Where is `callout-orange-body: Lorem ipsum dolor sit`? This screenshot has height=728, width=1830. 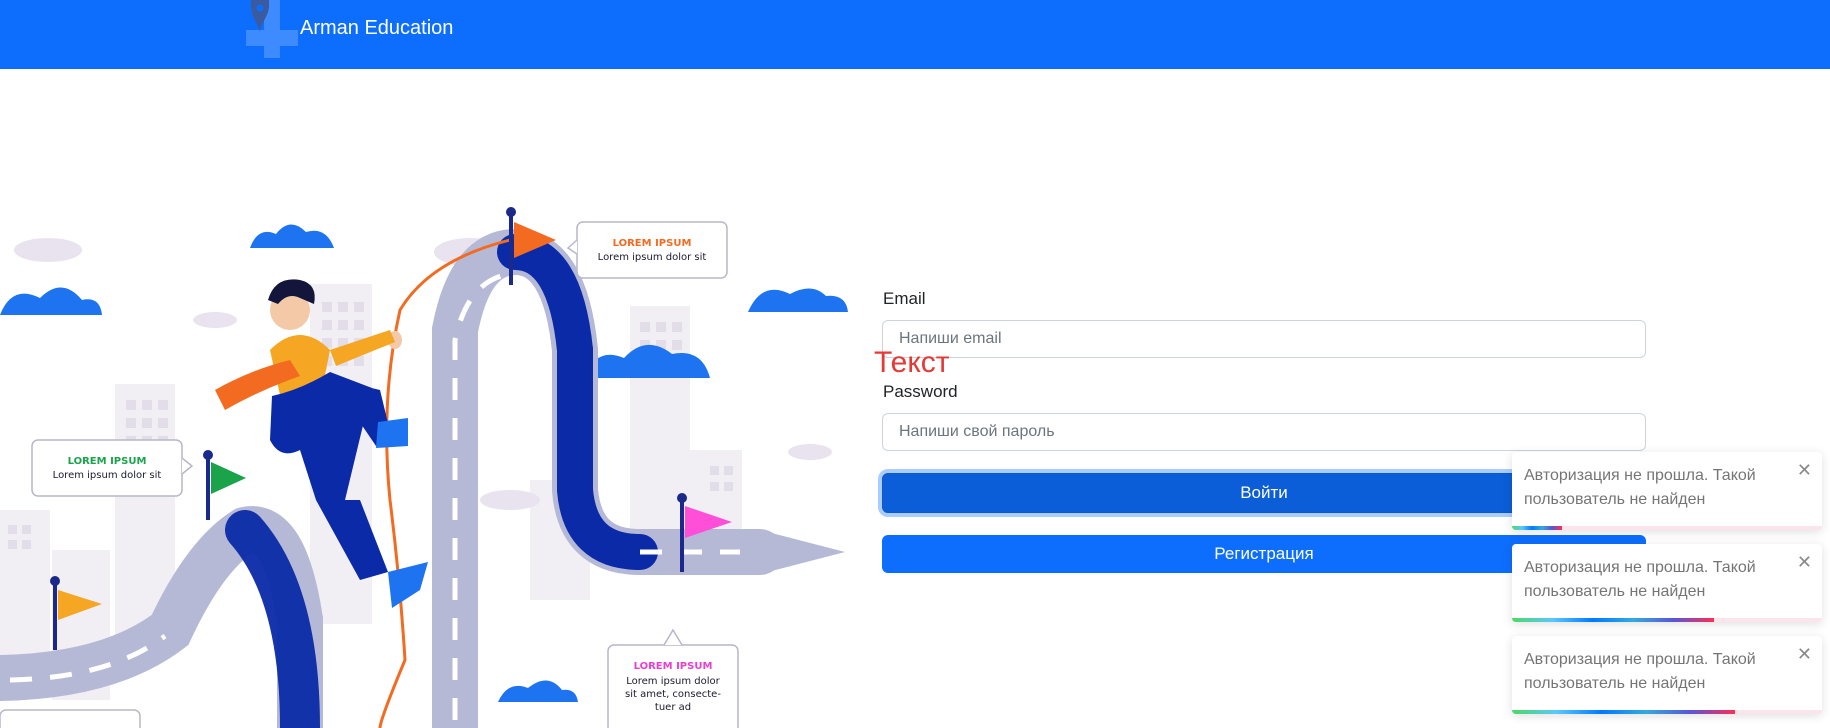
callout-orange-body: Lorem ipsum dolor sit is located at coordinates (652, 257).